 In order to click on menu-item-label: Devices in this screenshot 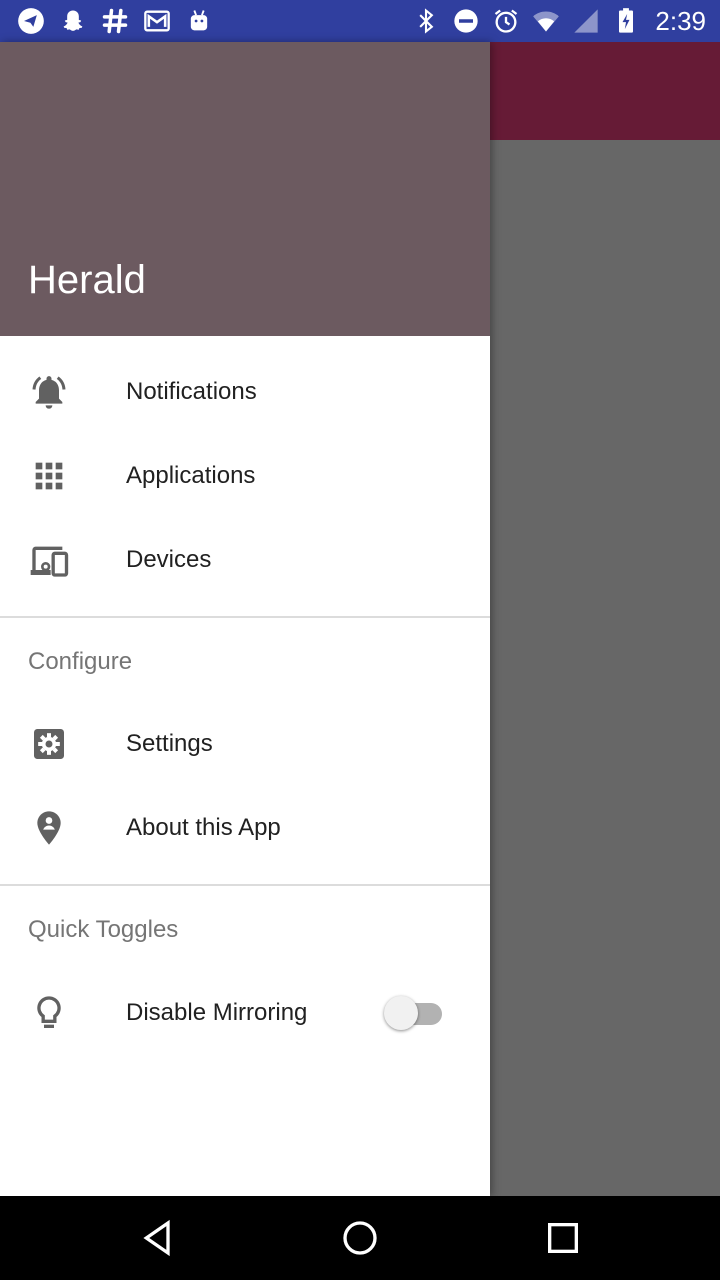, I will do `click(169, 559)`.